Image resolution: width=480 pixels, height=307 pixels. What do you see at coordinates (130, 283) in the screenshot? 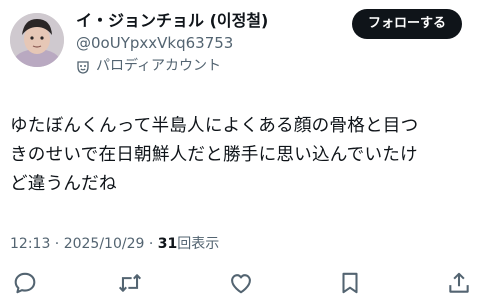
I see `repost-icon` at bounding box center [130, 283].